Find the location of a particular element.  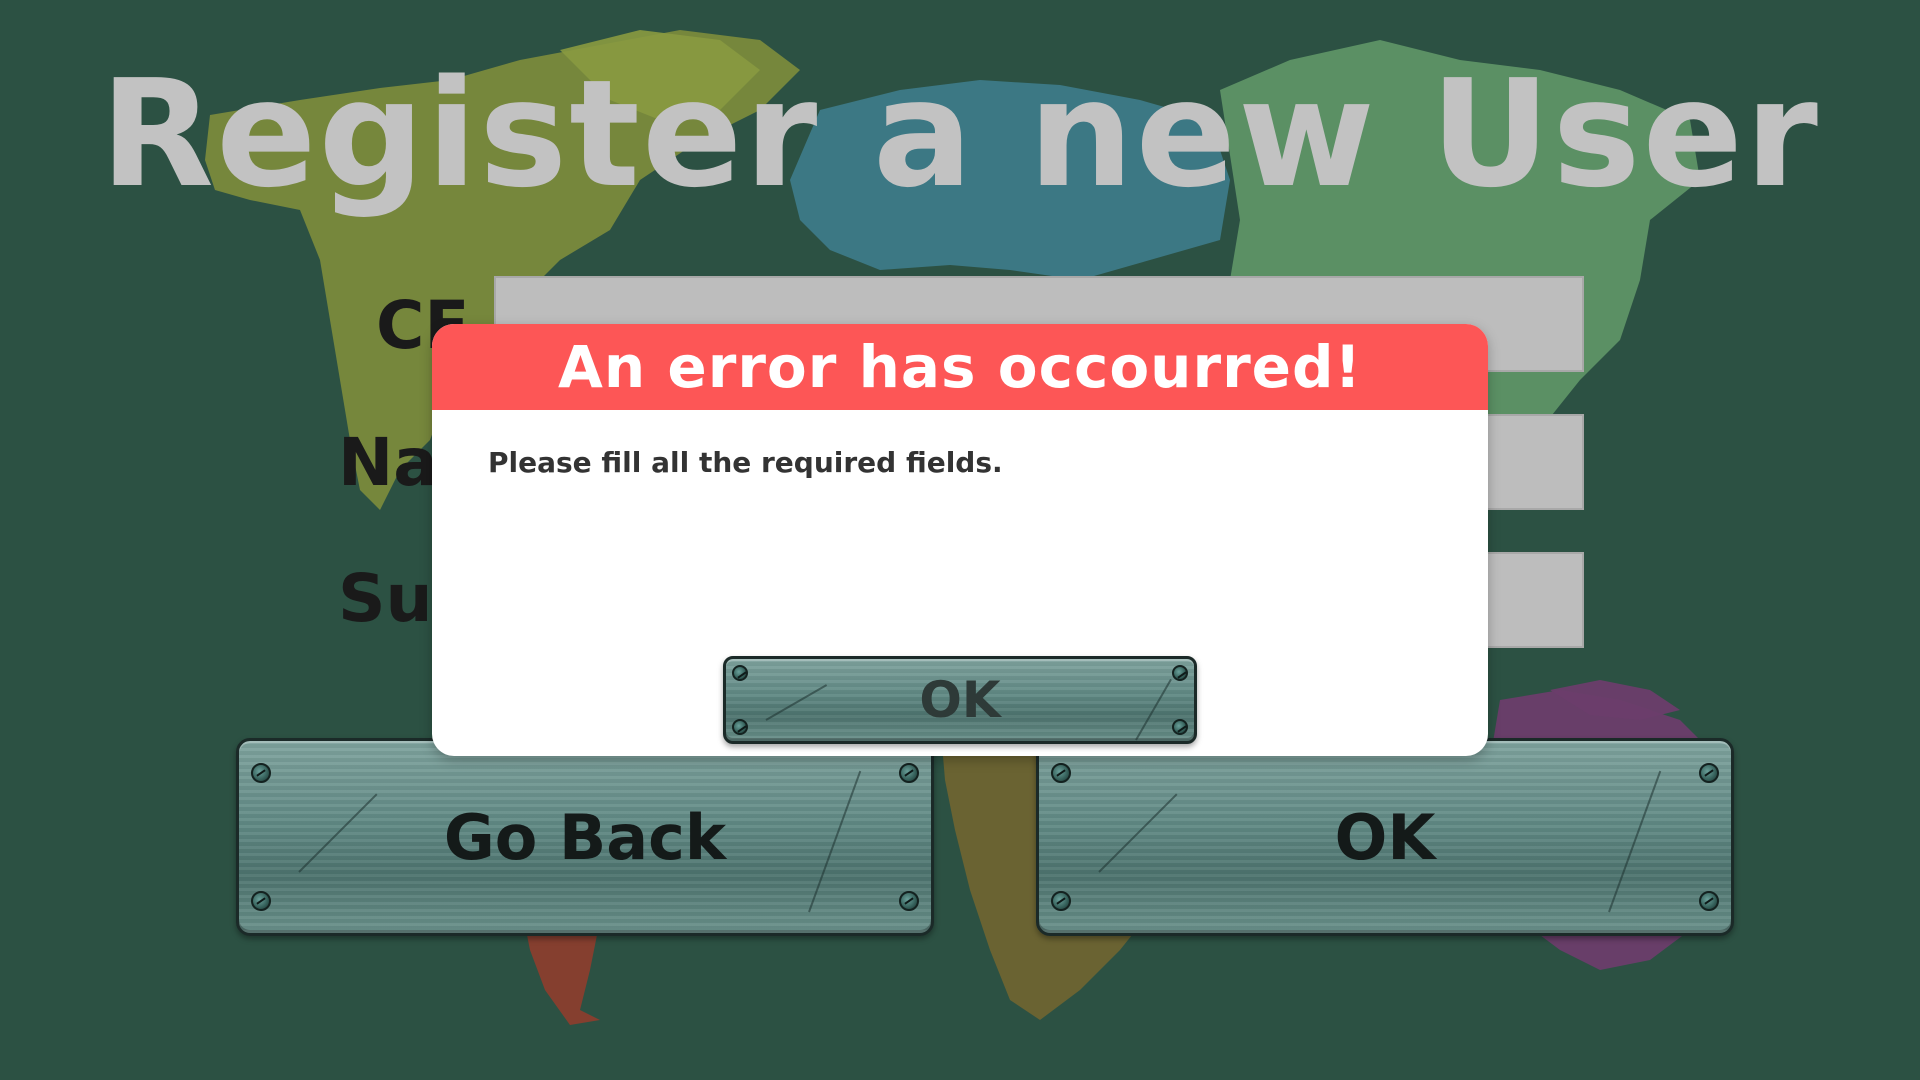

error-dialog-header: An error has occourred! is located at coordinates (960, 367).